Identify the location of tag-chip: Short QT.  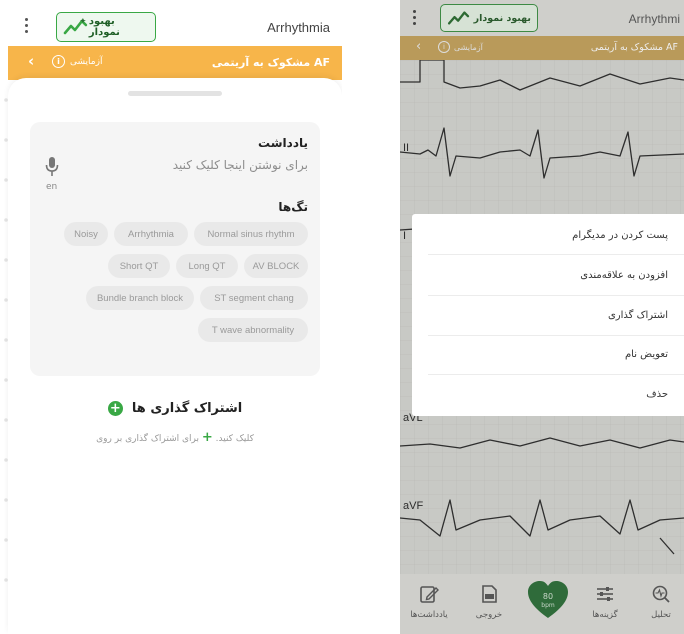
(139, 266).